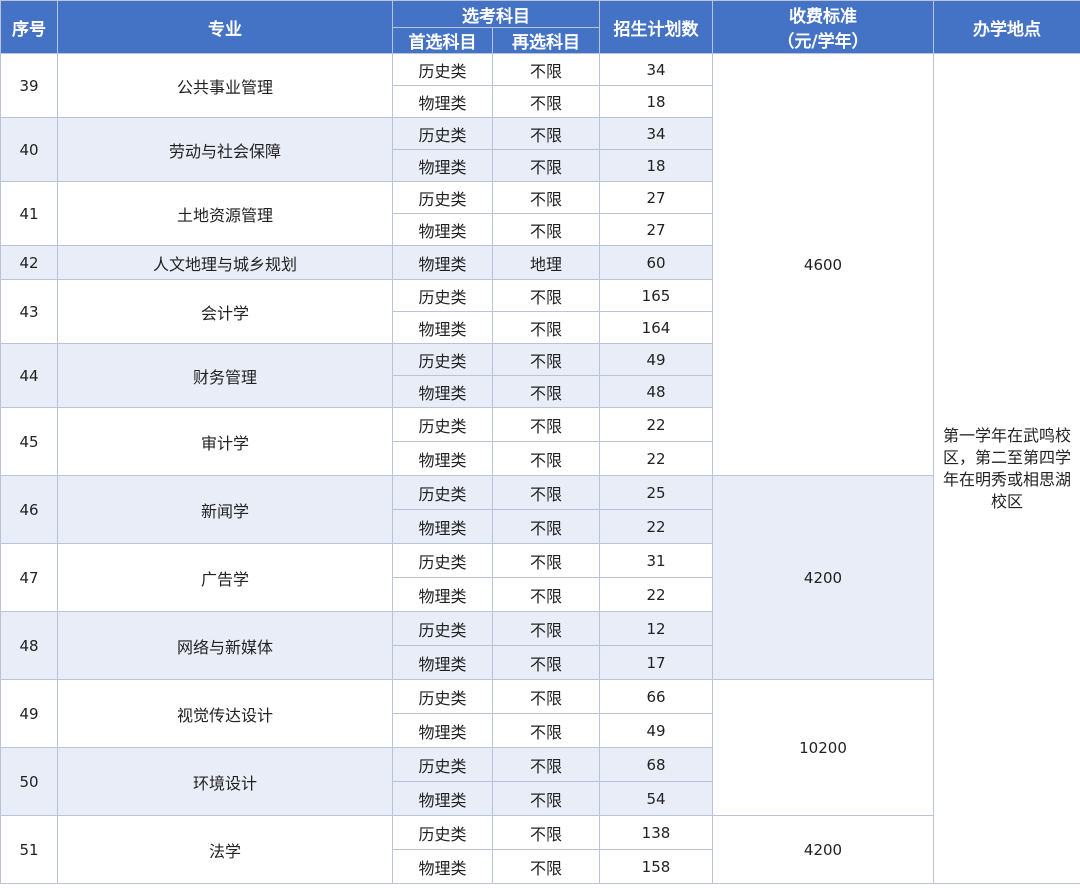 Image resolution: width=1080 pixels, height=890 pixels. I want to click on header-fee: 收费标准 （元/学年）, so click(823, 27).